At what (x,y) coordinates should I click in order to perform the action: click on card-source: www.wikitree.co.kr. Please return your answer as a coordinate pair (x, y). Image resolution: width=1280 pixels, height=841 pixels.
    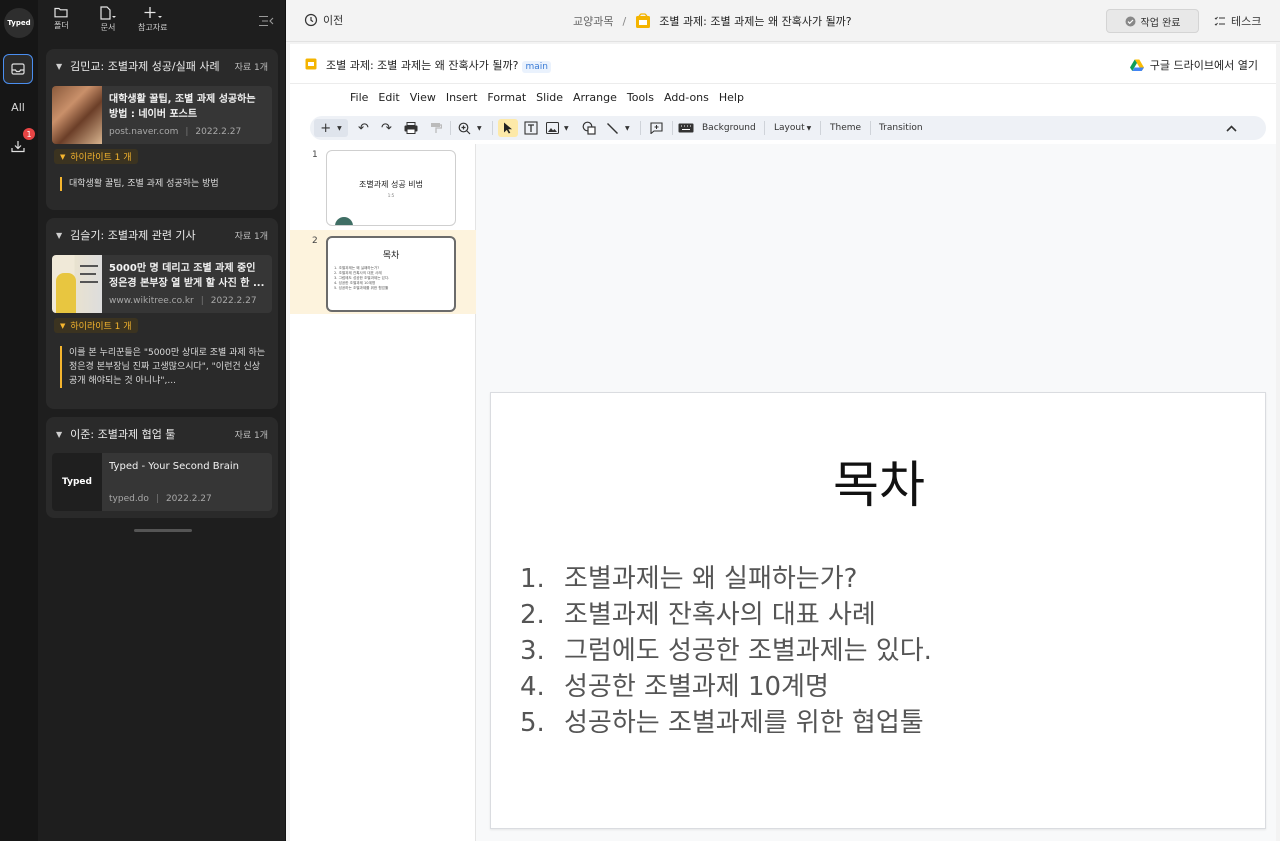
    Looking at the image, I should click on (151, 301).